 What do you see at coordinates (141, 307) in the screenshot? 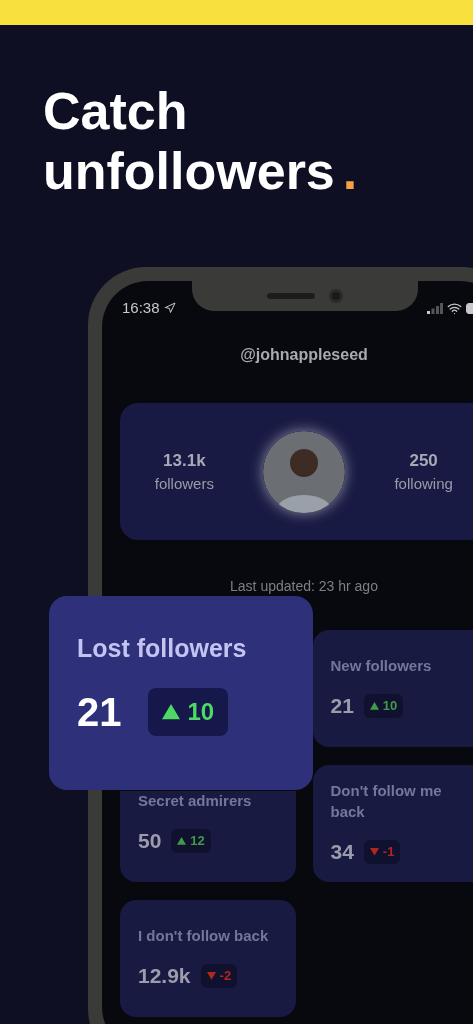
I see `status-time: 16:38` at bounding box center [141, 307].